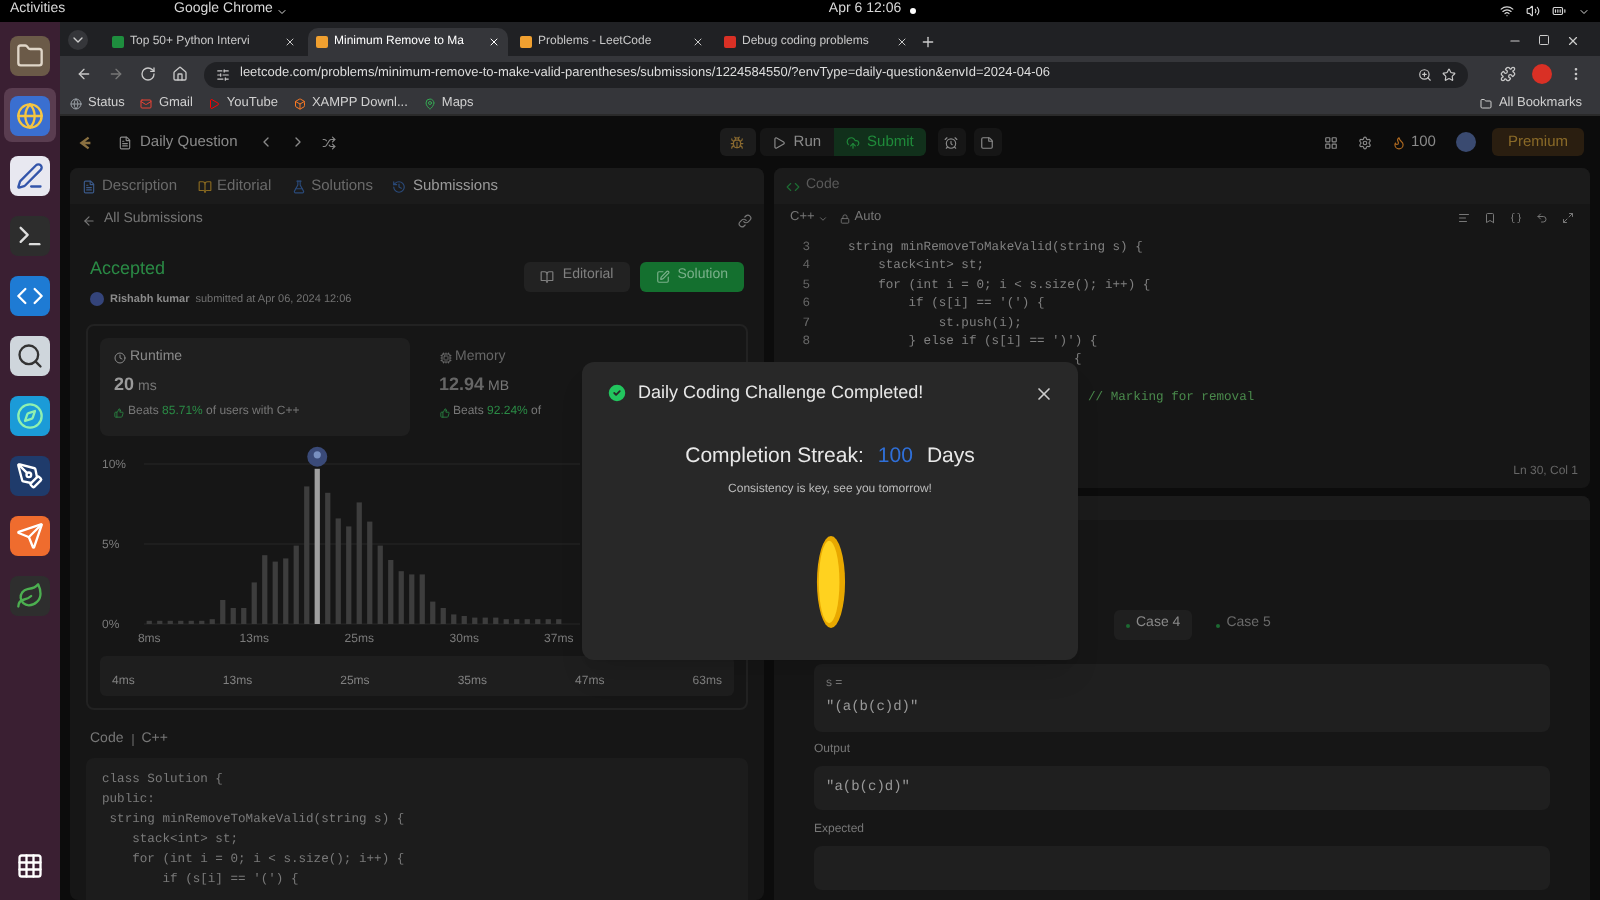  What do you see at coordinates (89, 186) in the screenshot?
I see `document-icon` at bounding box center [89, 186].